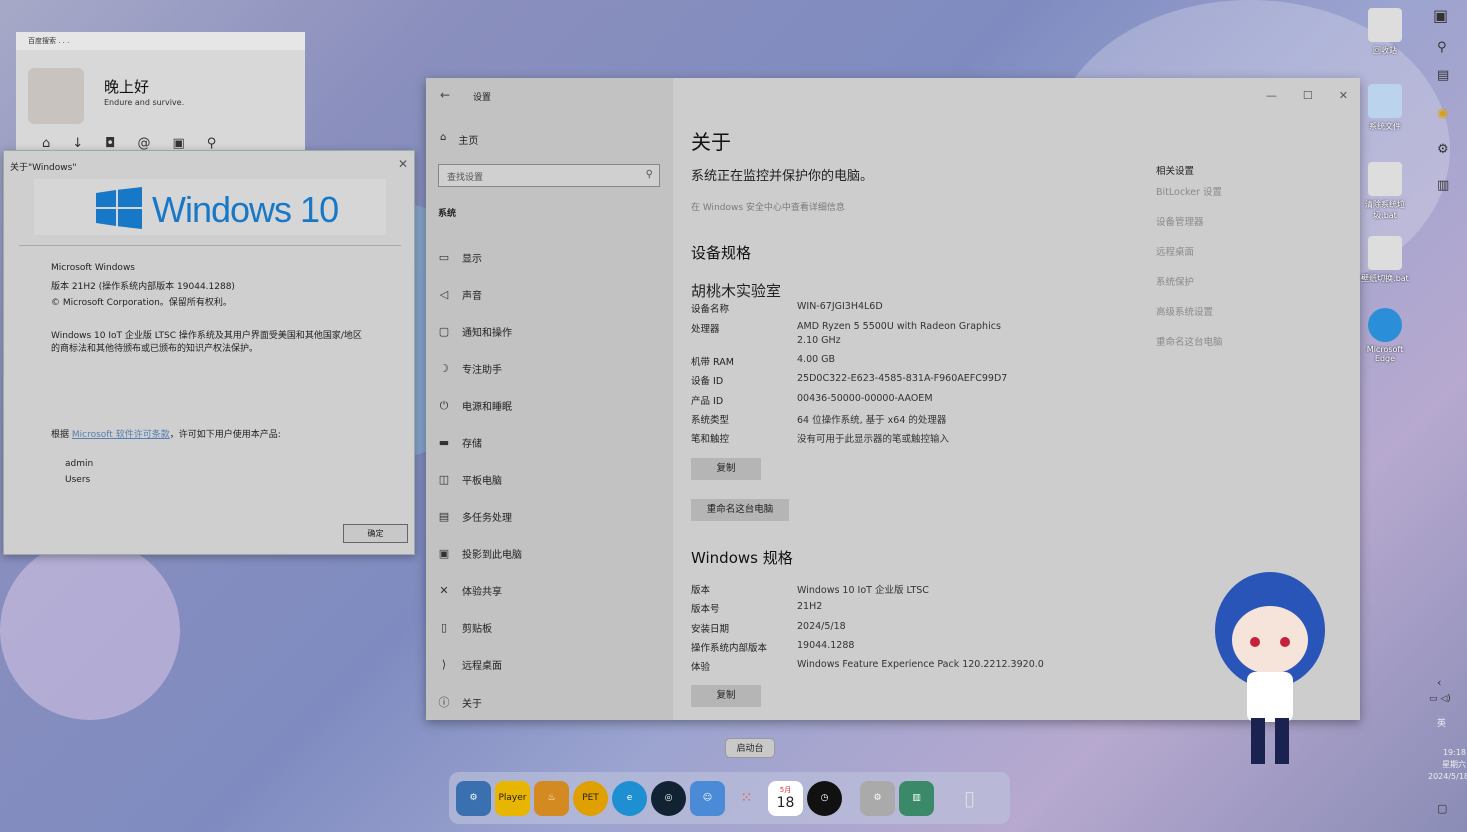 Image resolution: width=1467 pixels, height=832 pixels. I want to click on related-link: 高级系统设置, so click(1184, 311).